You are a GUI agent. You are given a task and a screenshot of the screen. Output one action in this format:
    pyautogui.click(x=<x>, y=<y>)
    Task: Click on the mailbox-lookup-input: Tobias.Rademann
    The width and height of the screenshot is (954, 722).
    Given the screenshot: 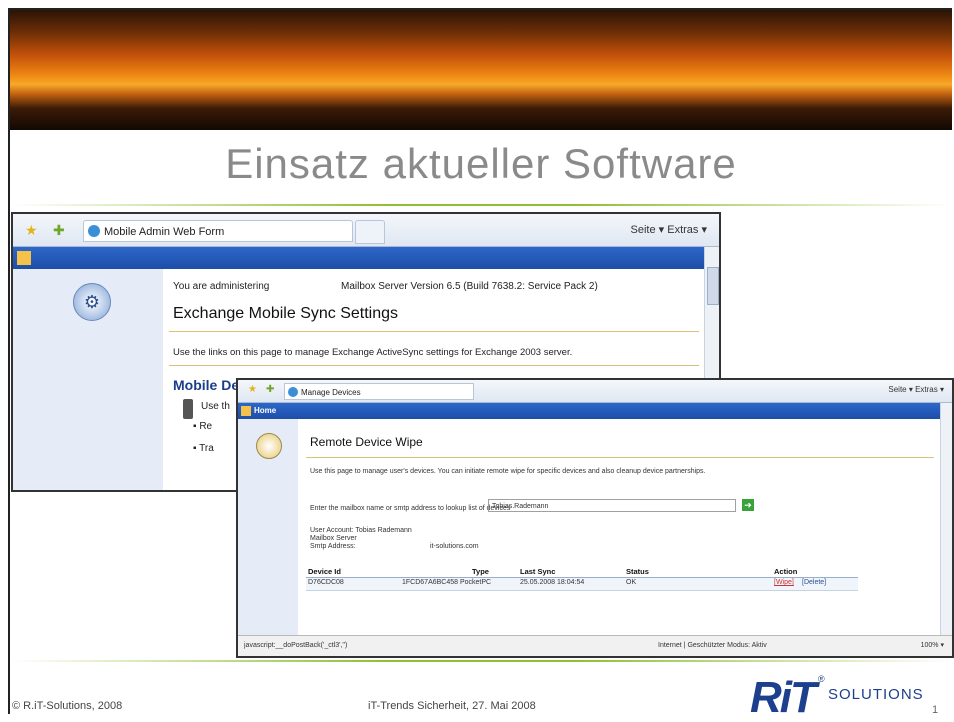 What is the action you would take?
    pyautogui.click(x=612, y=505)
    